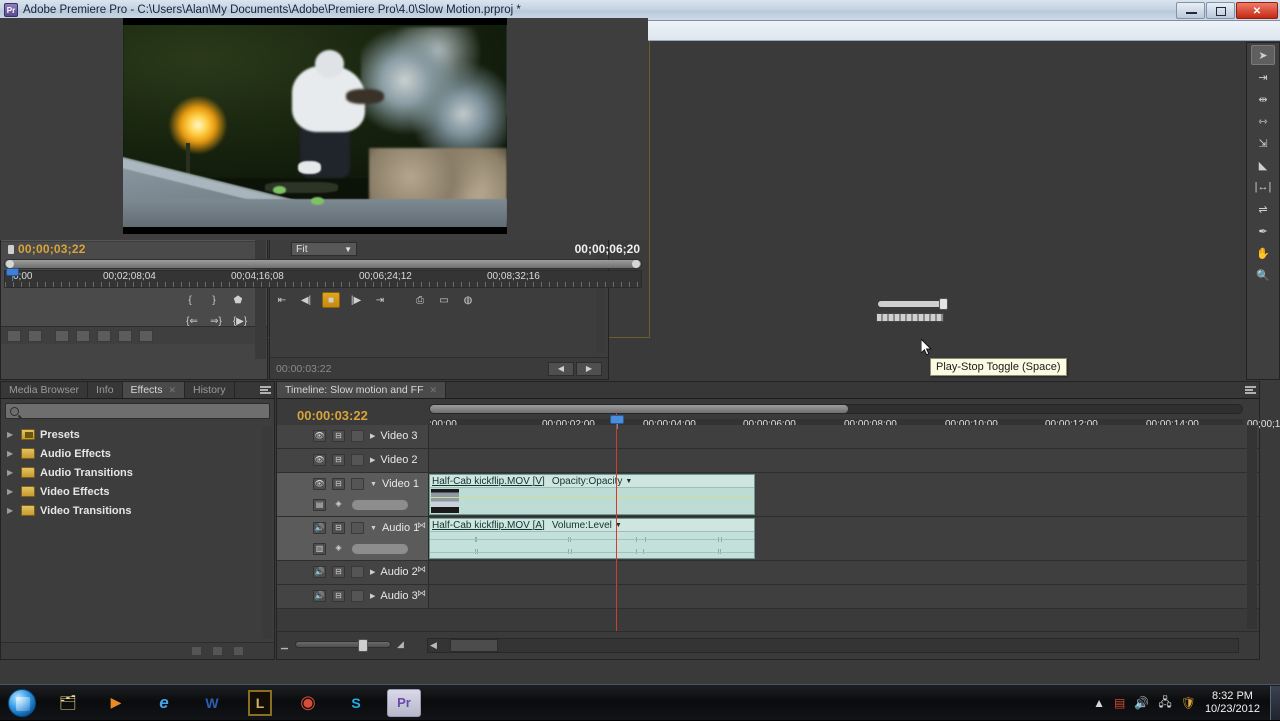 The height and width of the screenshot is (721, 1280). I want to click on slide-tool: ⇌, so click(1263, 209).